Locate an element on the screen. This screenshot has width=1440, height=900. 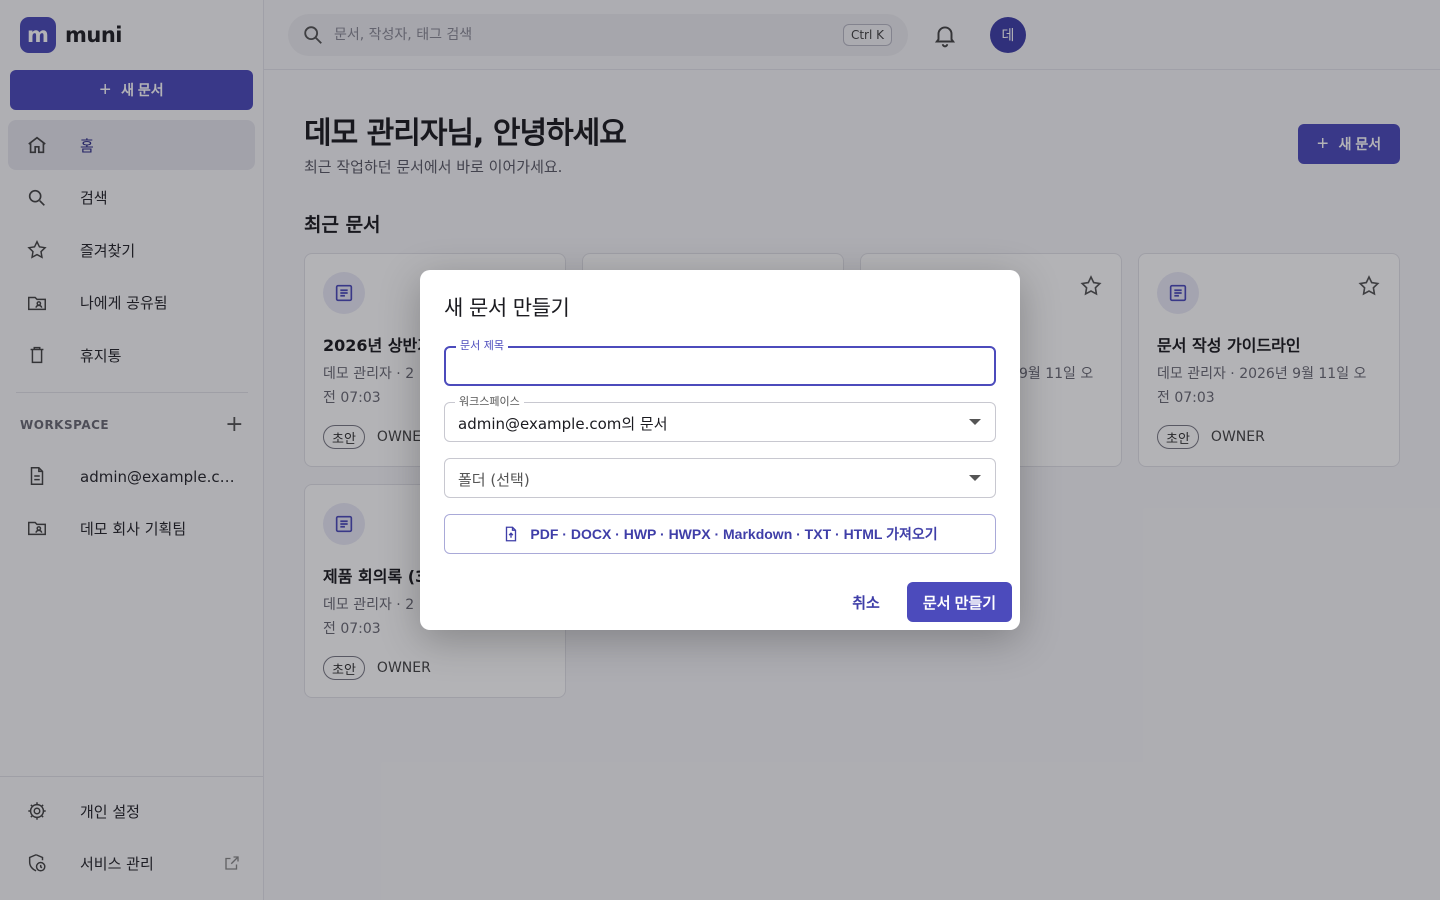
folder-select-placeholder: 폴더 (선택) is located at coordinates (494, 480).